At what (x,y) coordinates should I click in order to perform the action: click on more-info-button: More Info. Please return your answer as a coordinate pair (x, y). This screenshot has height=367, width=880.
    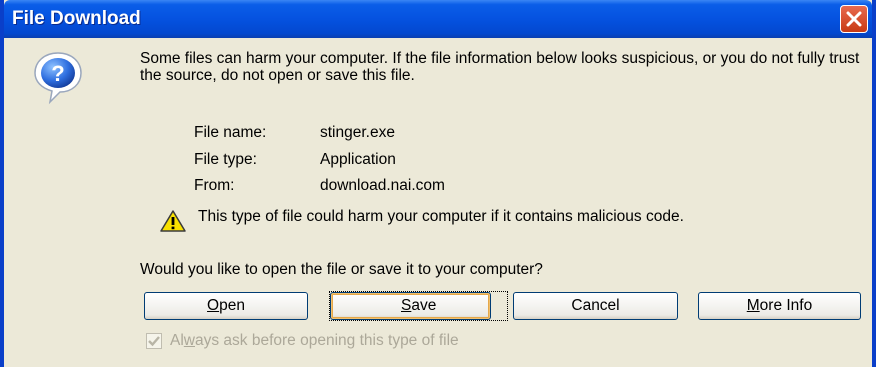
    Looking at the image, I should click on (779, 306).